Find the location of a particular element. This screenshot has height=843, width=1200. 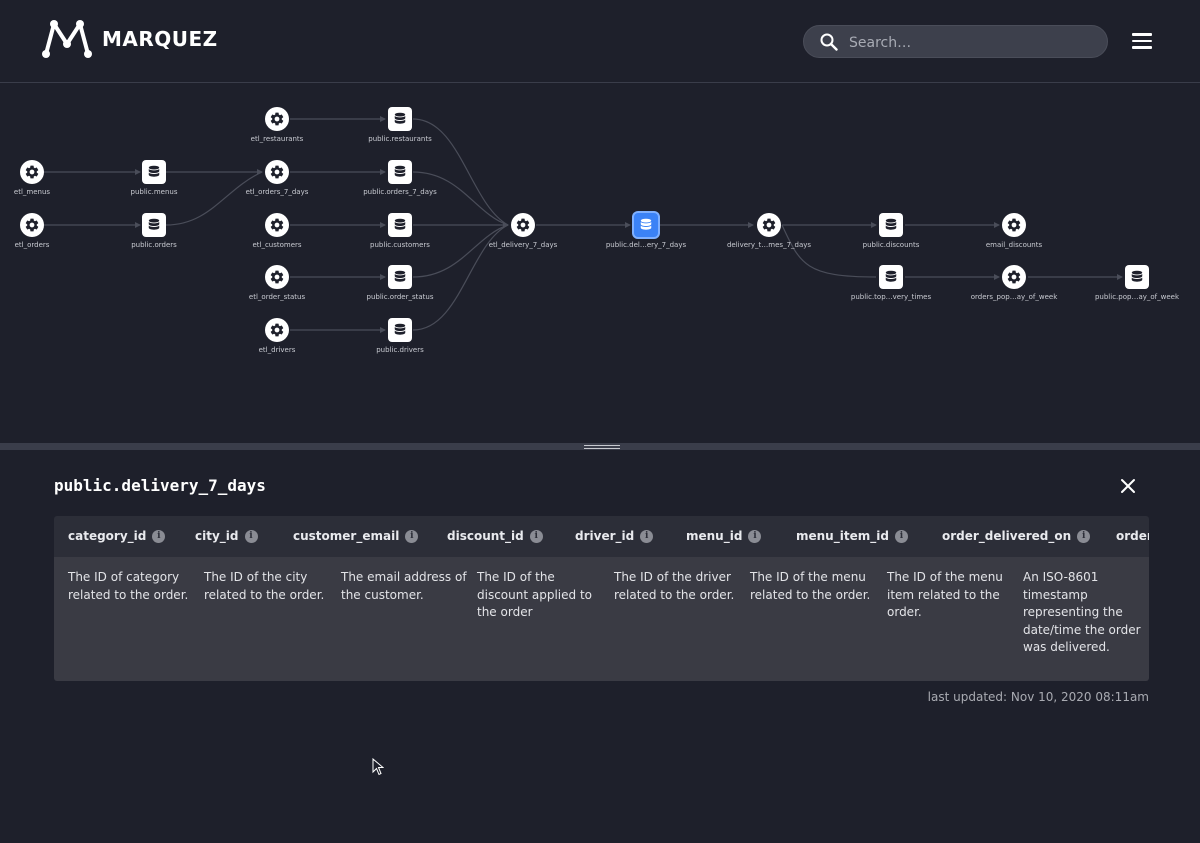

node-label: public.orders is located at coordinates (154, 245).